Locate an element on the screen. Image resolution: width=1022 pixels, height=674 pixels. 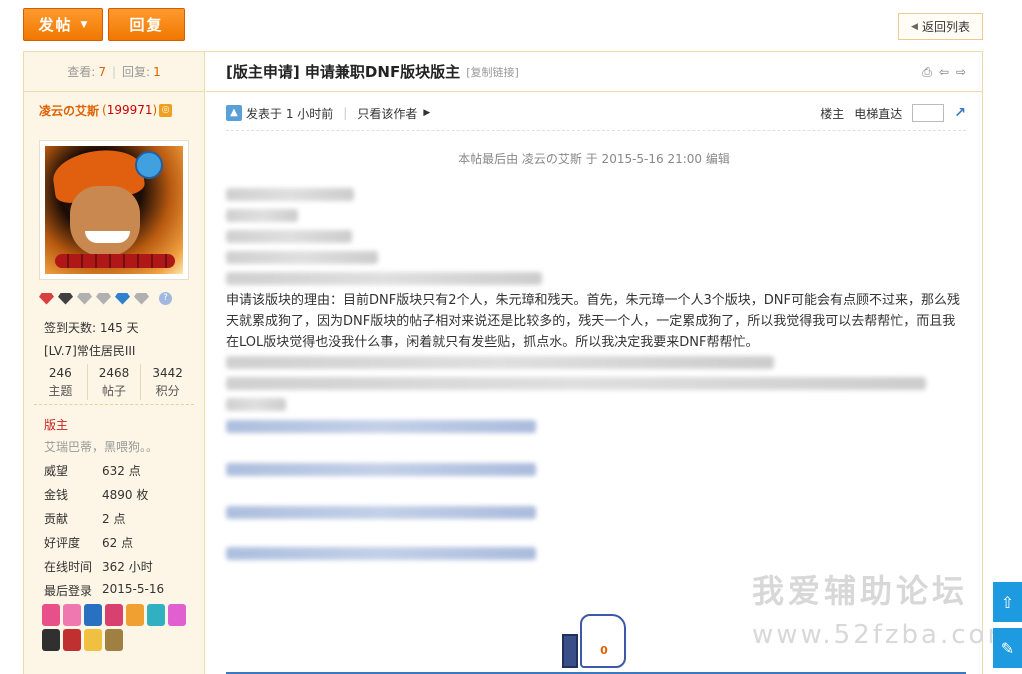
author-row: 凌云の艾斯 (199971) ◎ is located at coordinates (114, 110).